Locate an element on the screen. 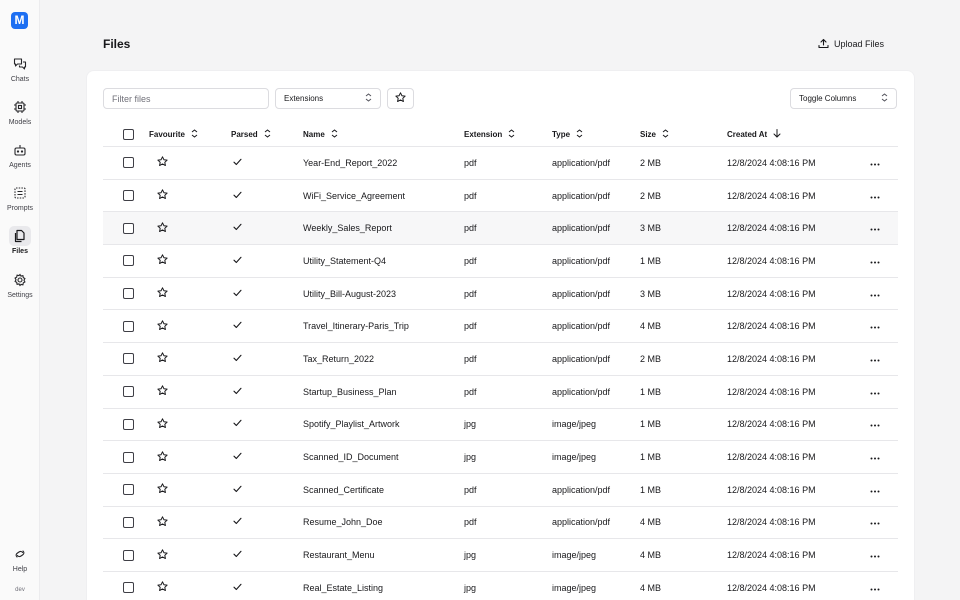  file-type: application/pdf is located at coordinates (581, 162).